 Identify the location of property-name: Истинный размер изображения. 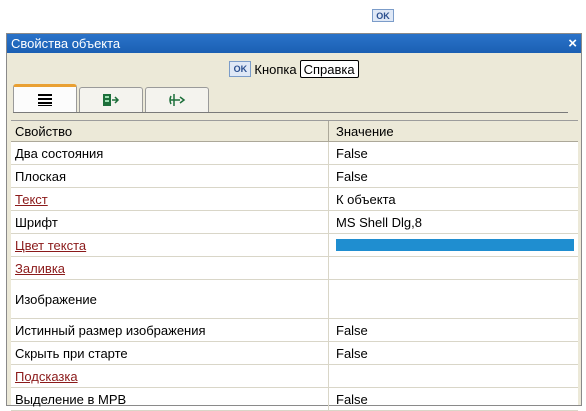
(170, 330).